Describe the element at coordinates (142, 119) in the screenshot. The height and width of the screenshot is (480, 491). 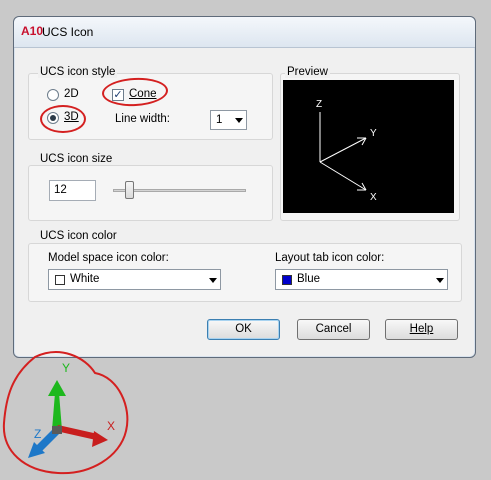
I see `line-width-label: Line width:` at that location.